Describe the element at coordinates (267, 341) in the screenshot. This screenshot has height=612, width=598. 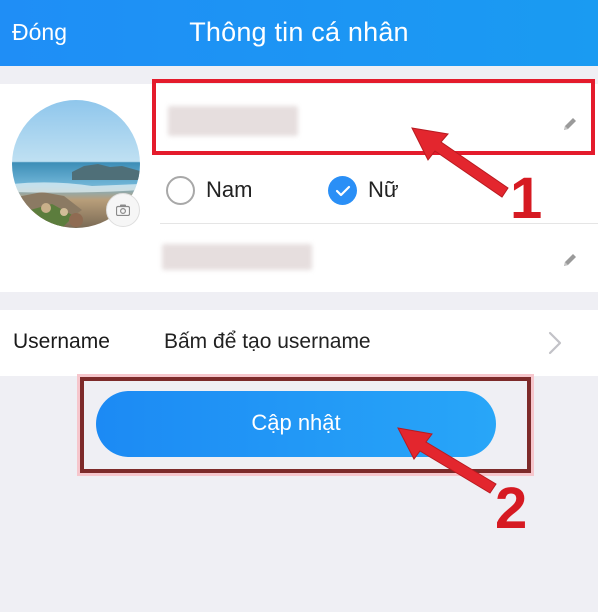
I see `username-value: Bấm để tạo username` at that location.